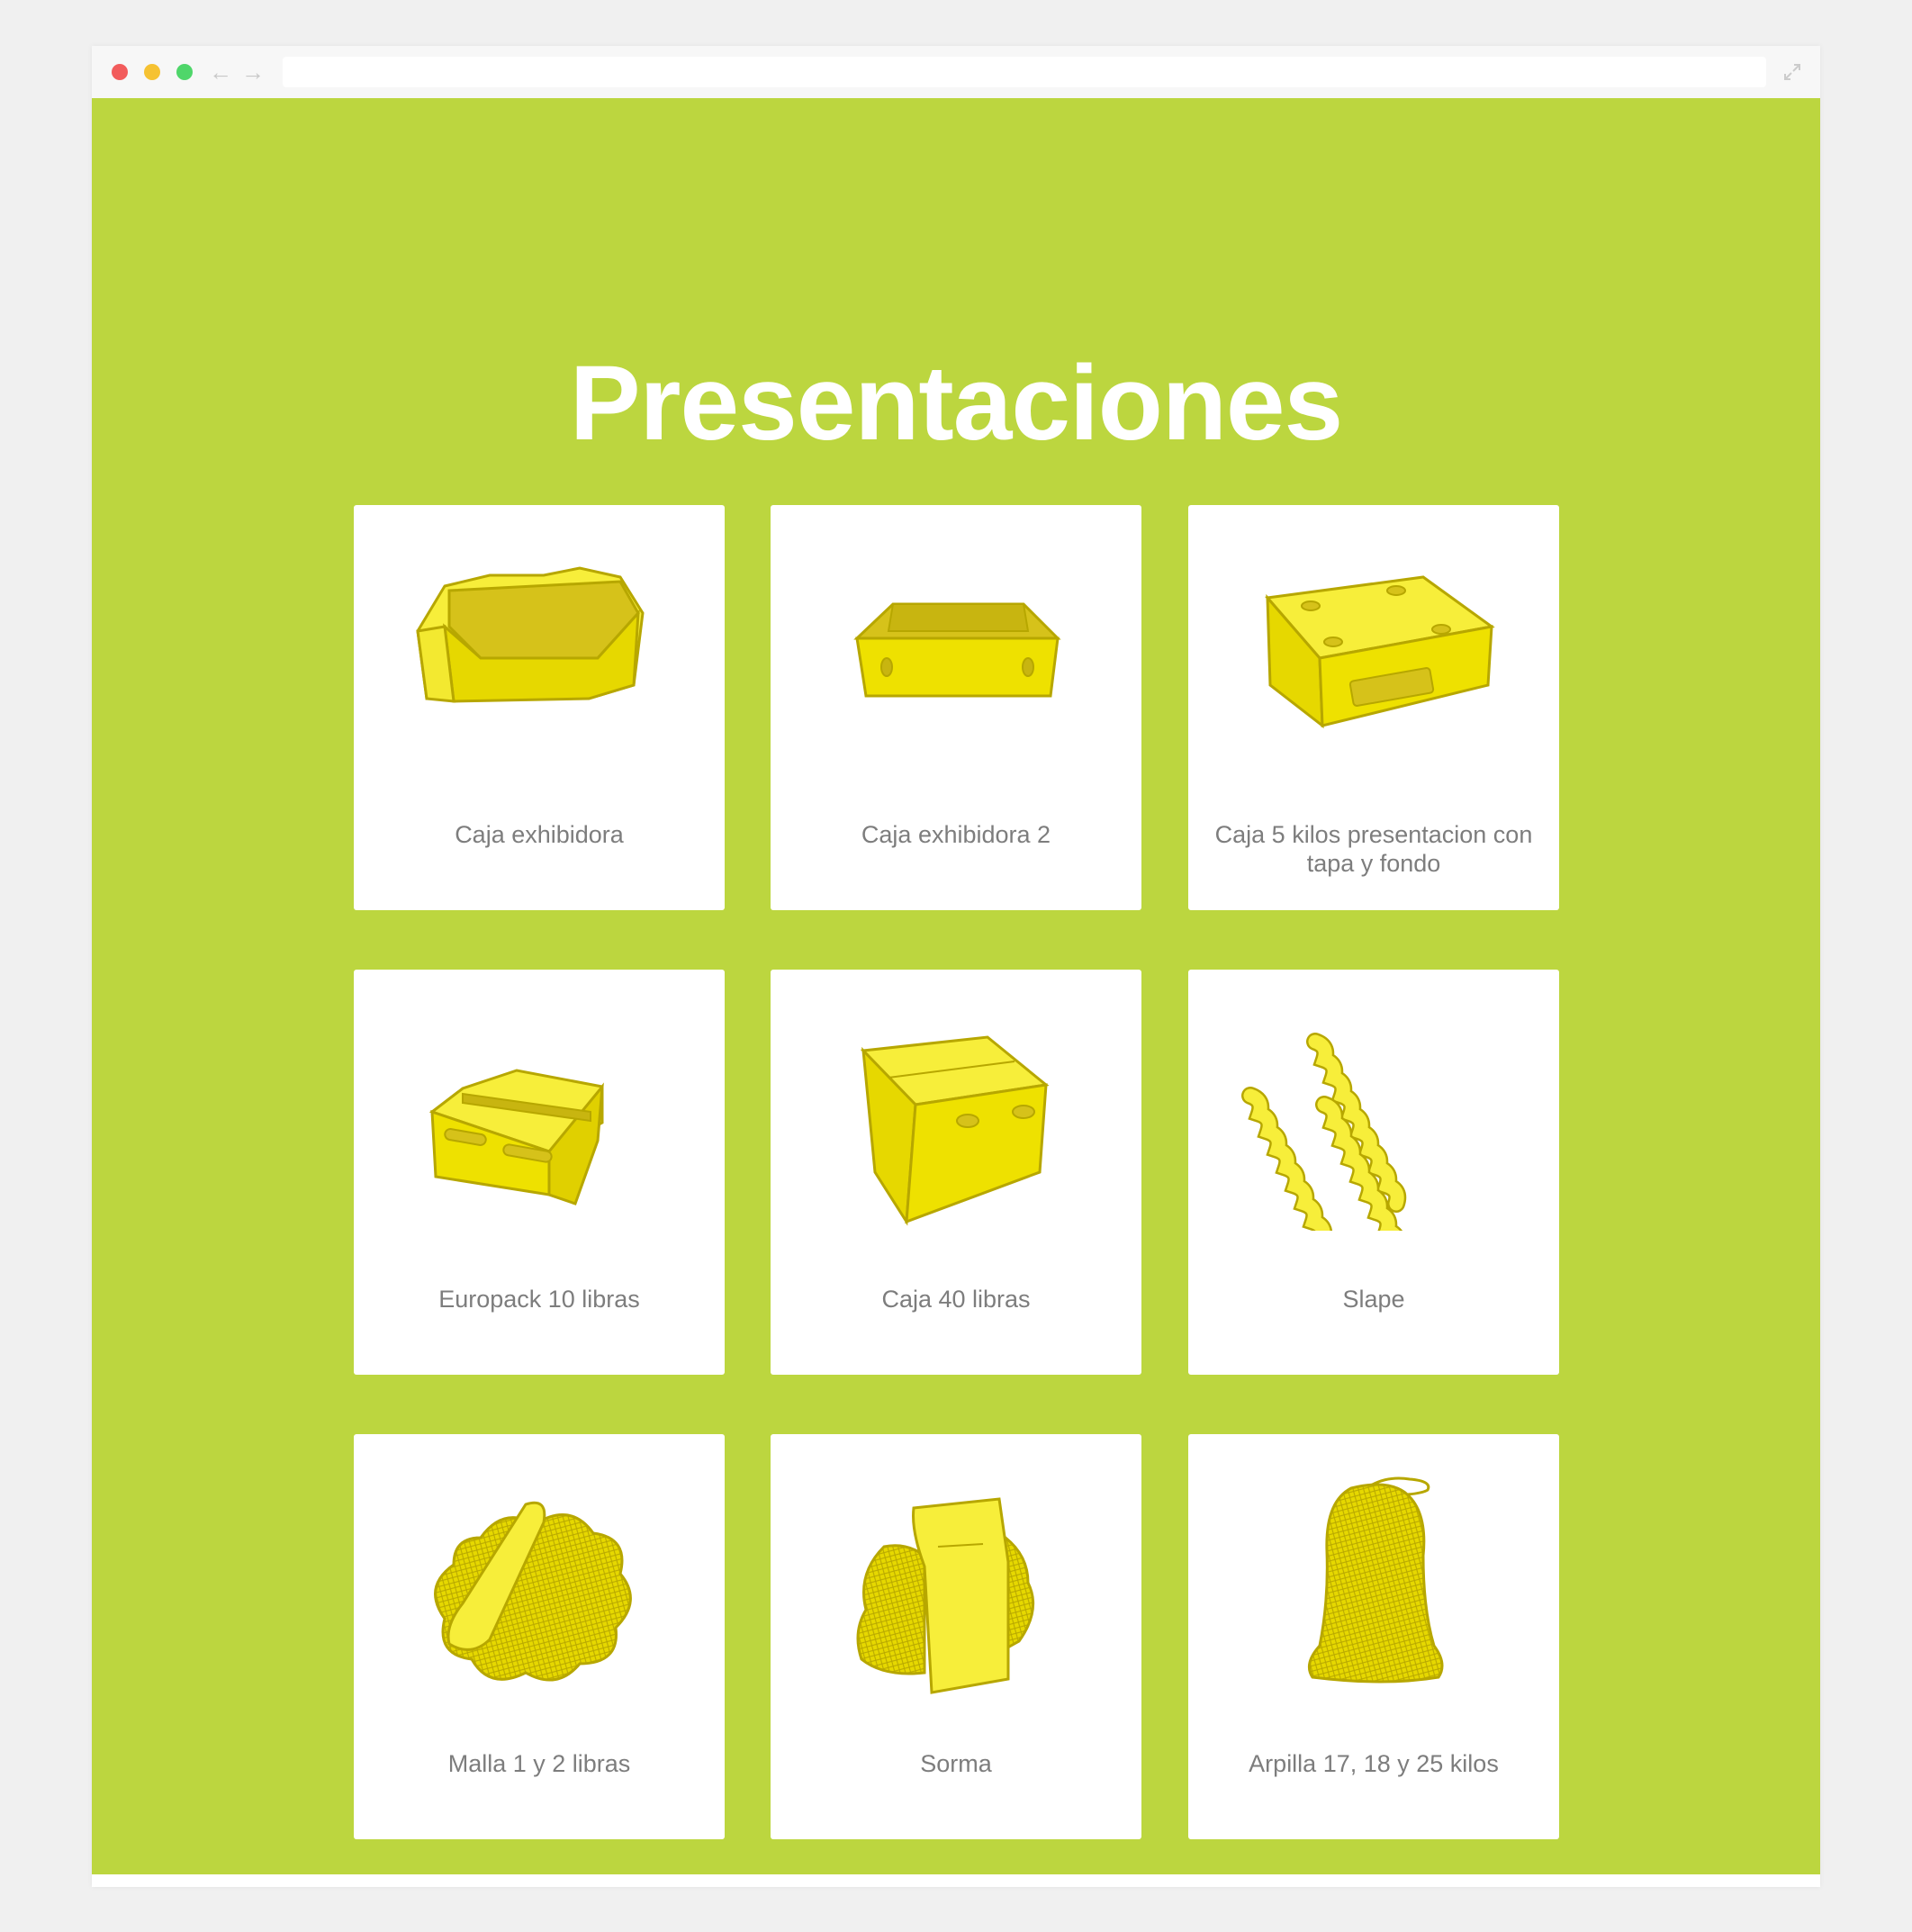  Describe the element at coordinates (1024, 72) in the screenshot. I see `address-bar` at that location.